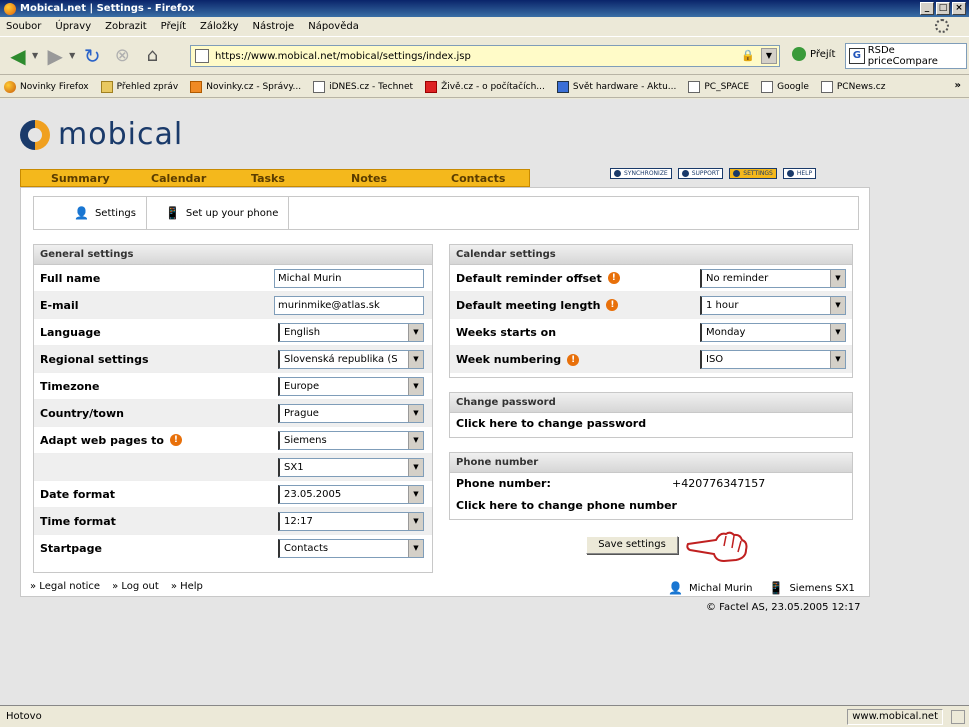  I want to click on bullet-icon, so click(737, 173).